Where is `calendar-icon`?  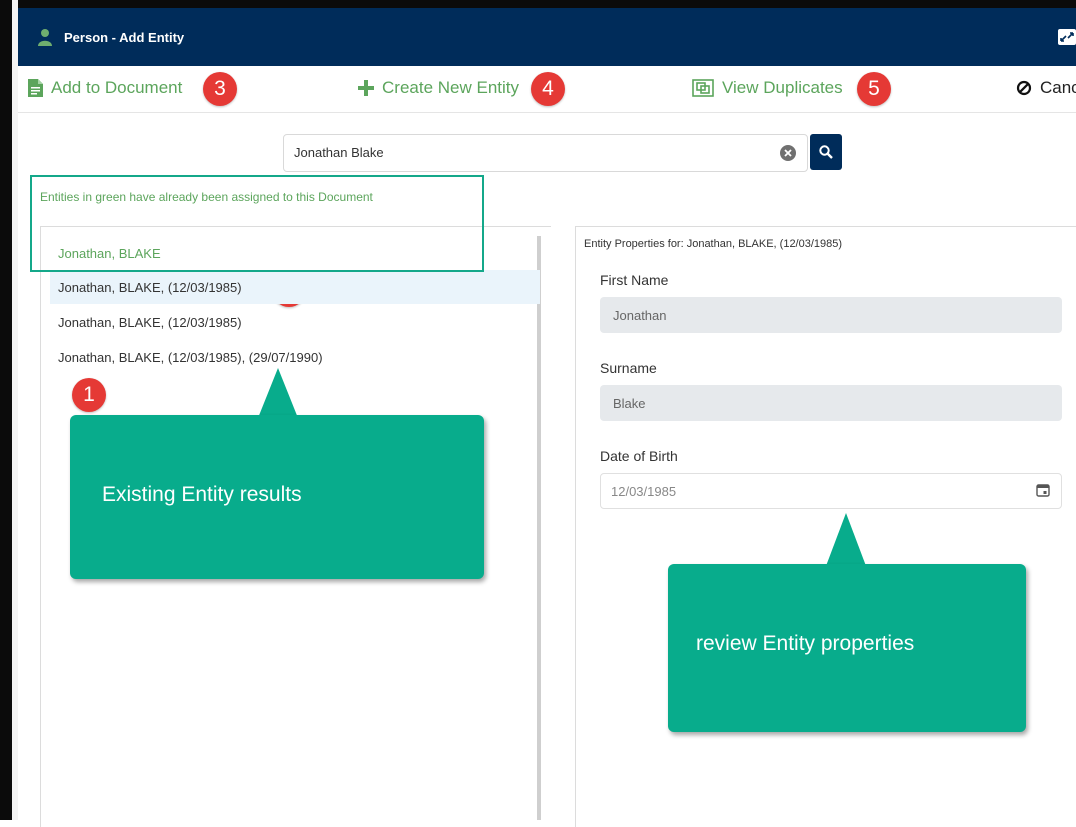 calendar-icon is located at coordinates (1043, 490).